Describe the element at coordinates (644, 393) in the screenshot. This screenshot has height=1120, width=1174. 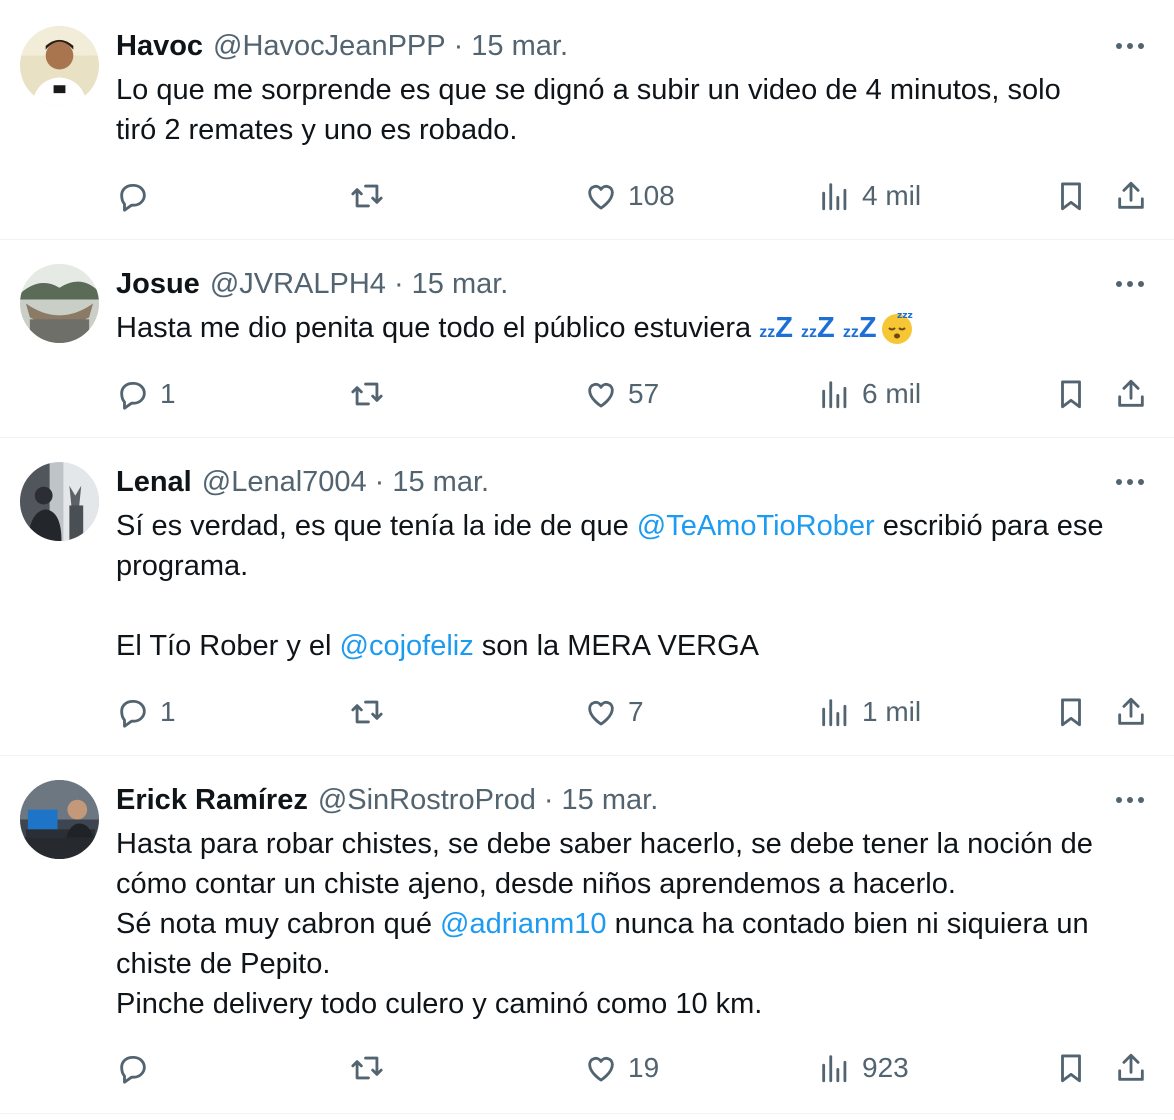
I see `like-count: 57` at that location.